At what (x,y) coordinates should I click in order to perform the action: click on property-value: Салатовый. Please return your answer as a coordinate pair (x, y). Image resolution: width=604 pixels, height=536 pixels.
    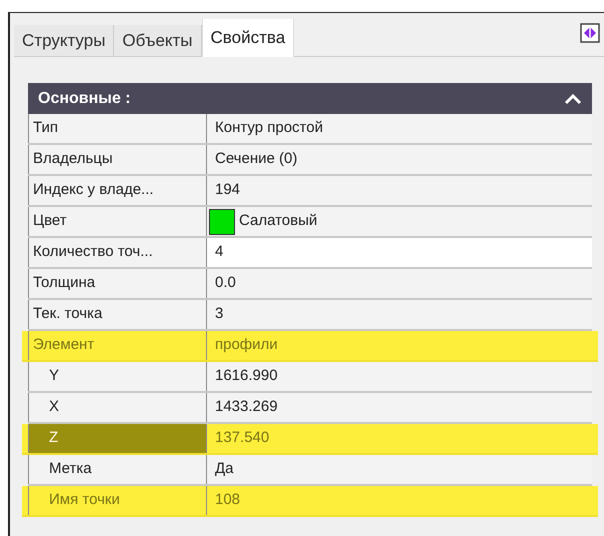
    Looking at the image, I should click on (399, 221).